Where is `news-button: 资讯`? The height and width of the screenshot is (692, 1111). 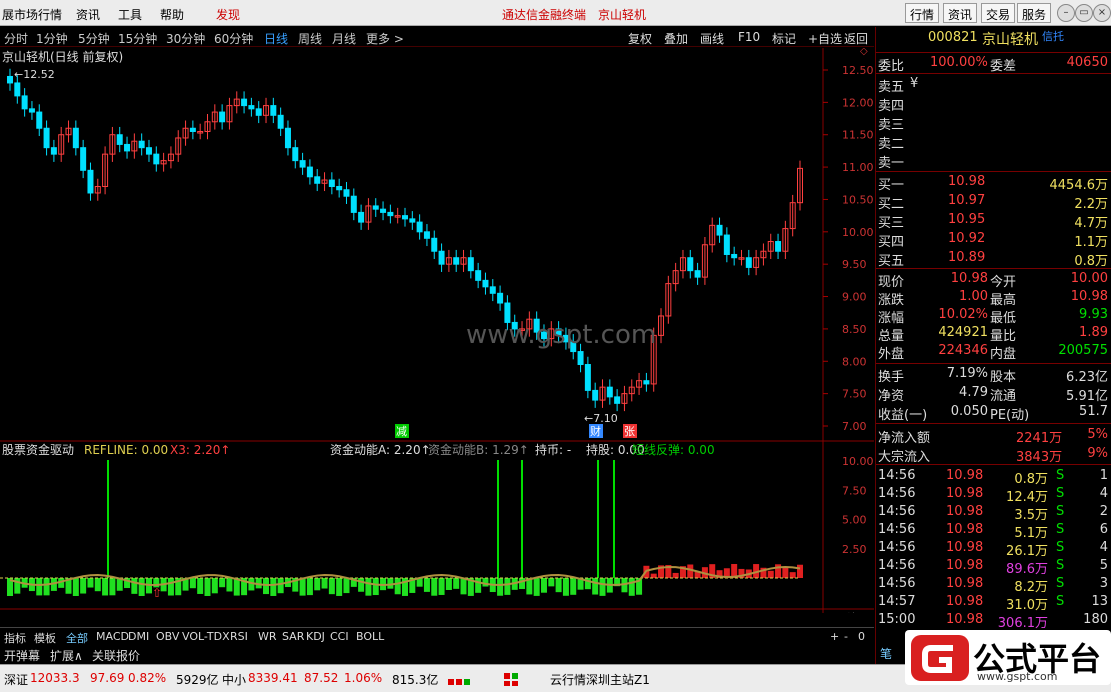
news-button: 资讯 is located at coordinates (960, 13).